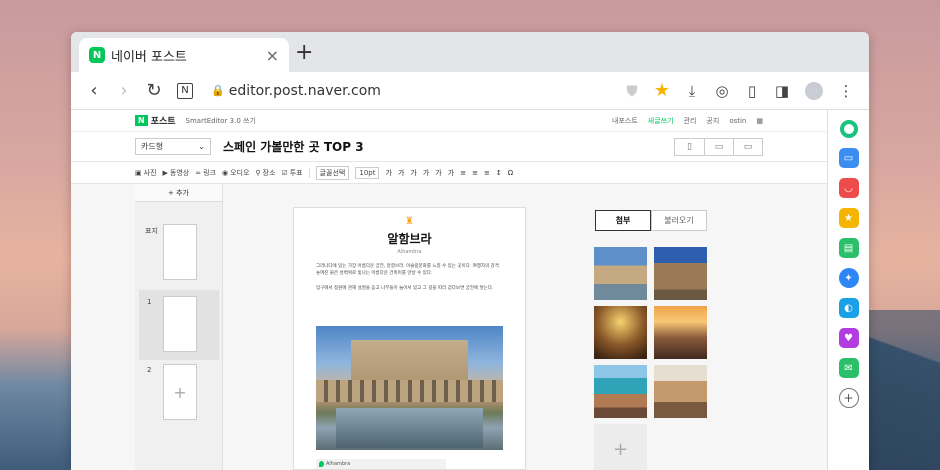 The height and width of the screenshot is (470, 940). Describe the element at coordinates (178, 193) in the screenshot. I see `add-page-button: + 추가` at that location.